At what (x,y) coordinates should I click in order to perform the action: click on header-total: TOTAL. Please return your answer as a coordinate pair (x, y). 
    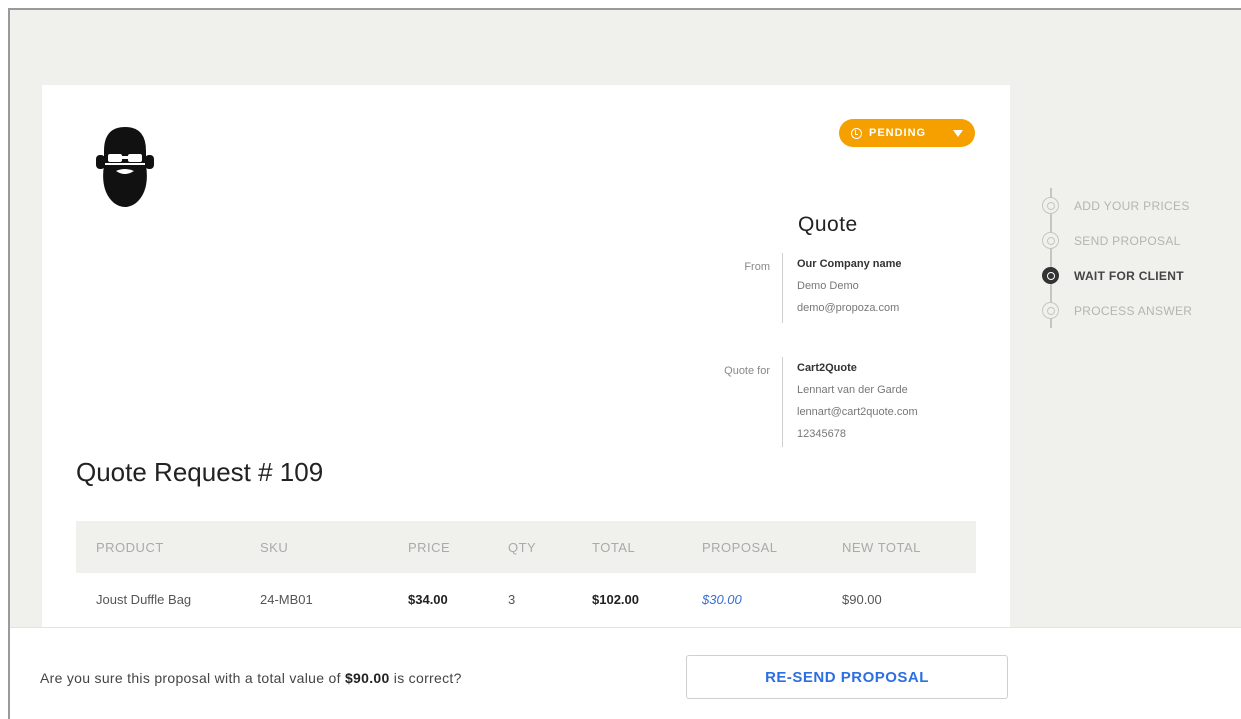
    Looking at the image, I should click on (614, 547).